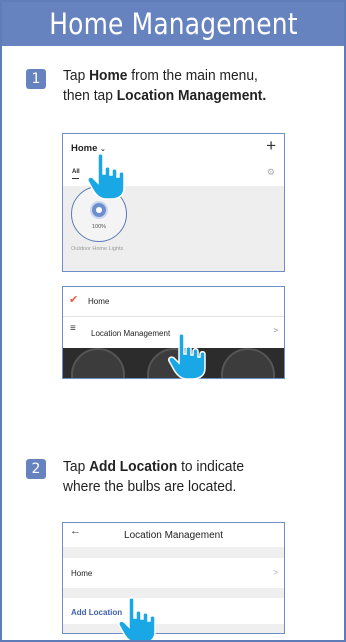 This screenshot has height=642, width=346. Describe the element at coordinates (74, 300) in the screenshot. I see `check-icon: ✔` at that location.